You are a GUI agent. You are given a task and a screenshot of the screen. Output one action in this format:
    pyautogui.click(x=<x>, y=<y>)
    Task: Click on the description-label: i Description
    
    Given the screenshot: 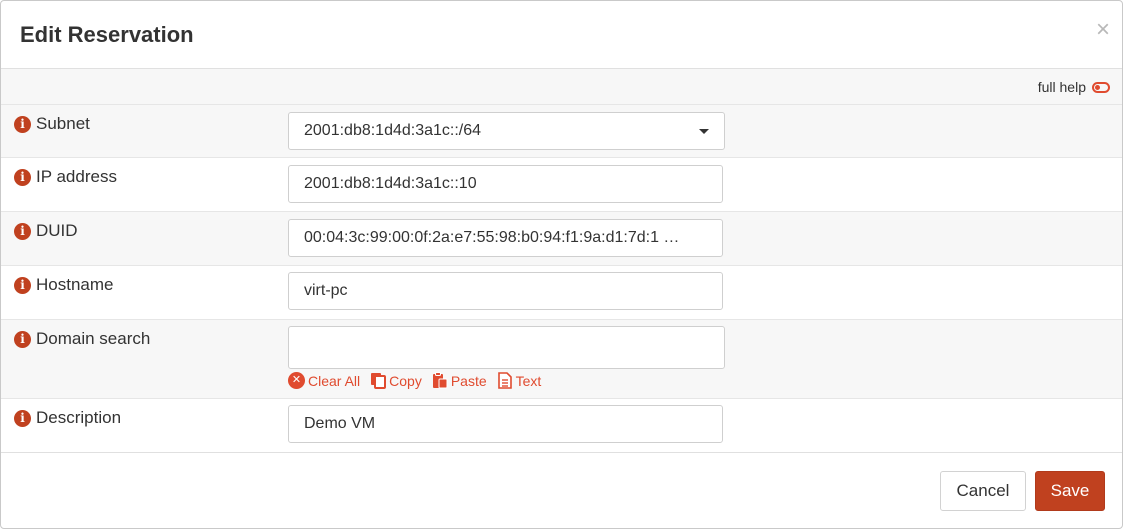 What is the action you would take?
    pyautogui.click(x=67, y=418)
    